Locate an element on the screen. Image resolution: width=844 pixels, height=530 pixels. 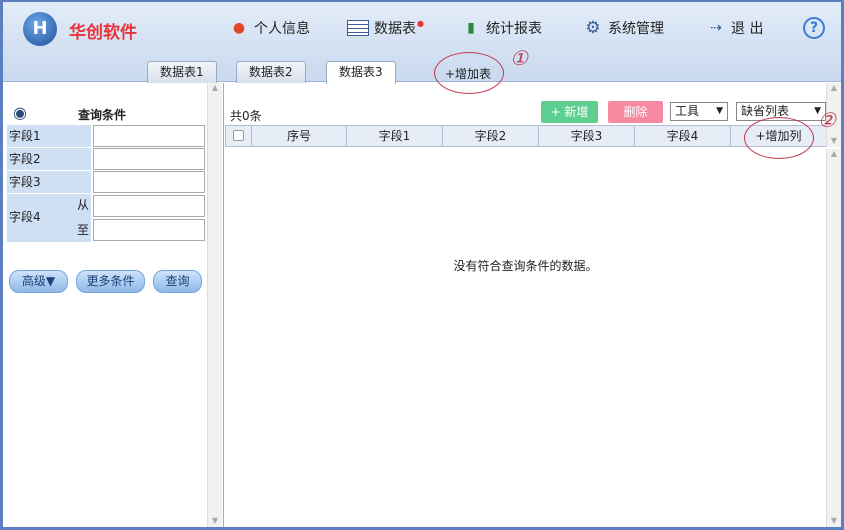
tab-table3: 数据表3 is located at coordinates (361, 72).